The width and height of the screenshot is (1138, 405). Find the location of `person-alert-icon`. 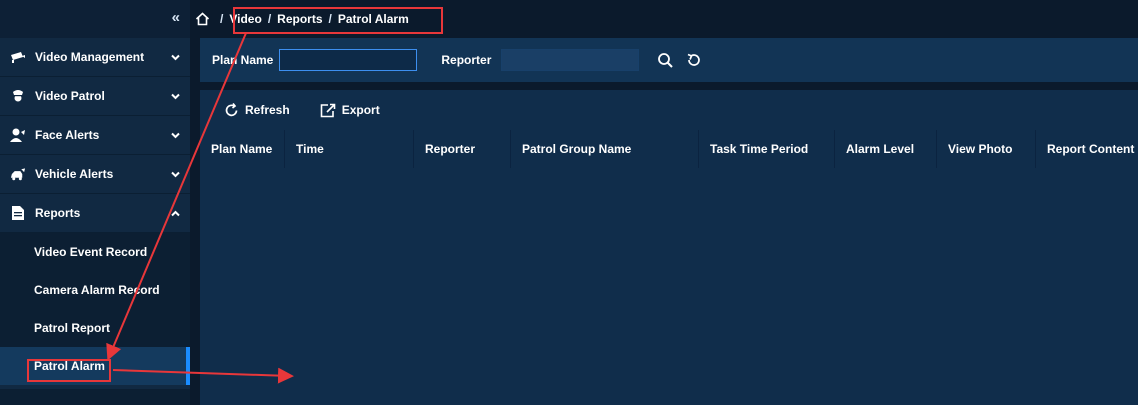

person-alert-icon is located at coordinates (18, 135).